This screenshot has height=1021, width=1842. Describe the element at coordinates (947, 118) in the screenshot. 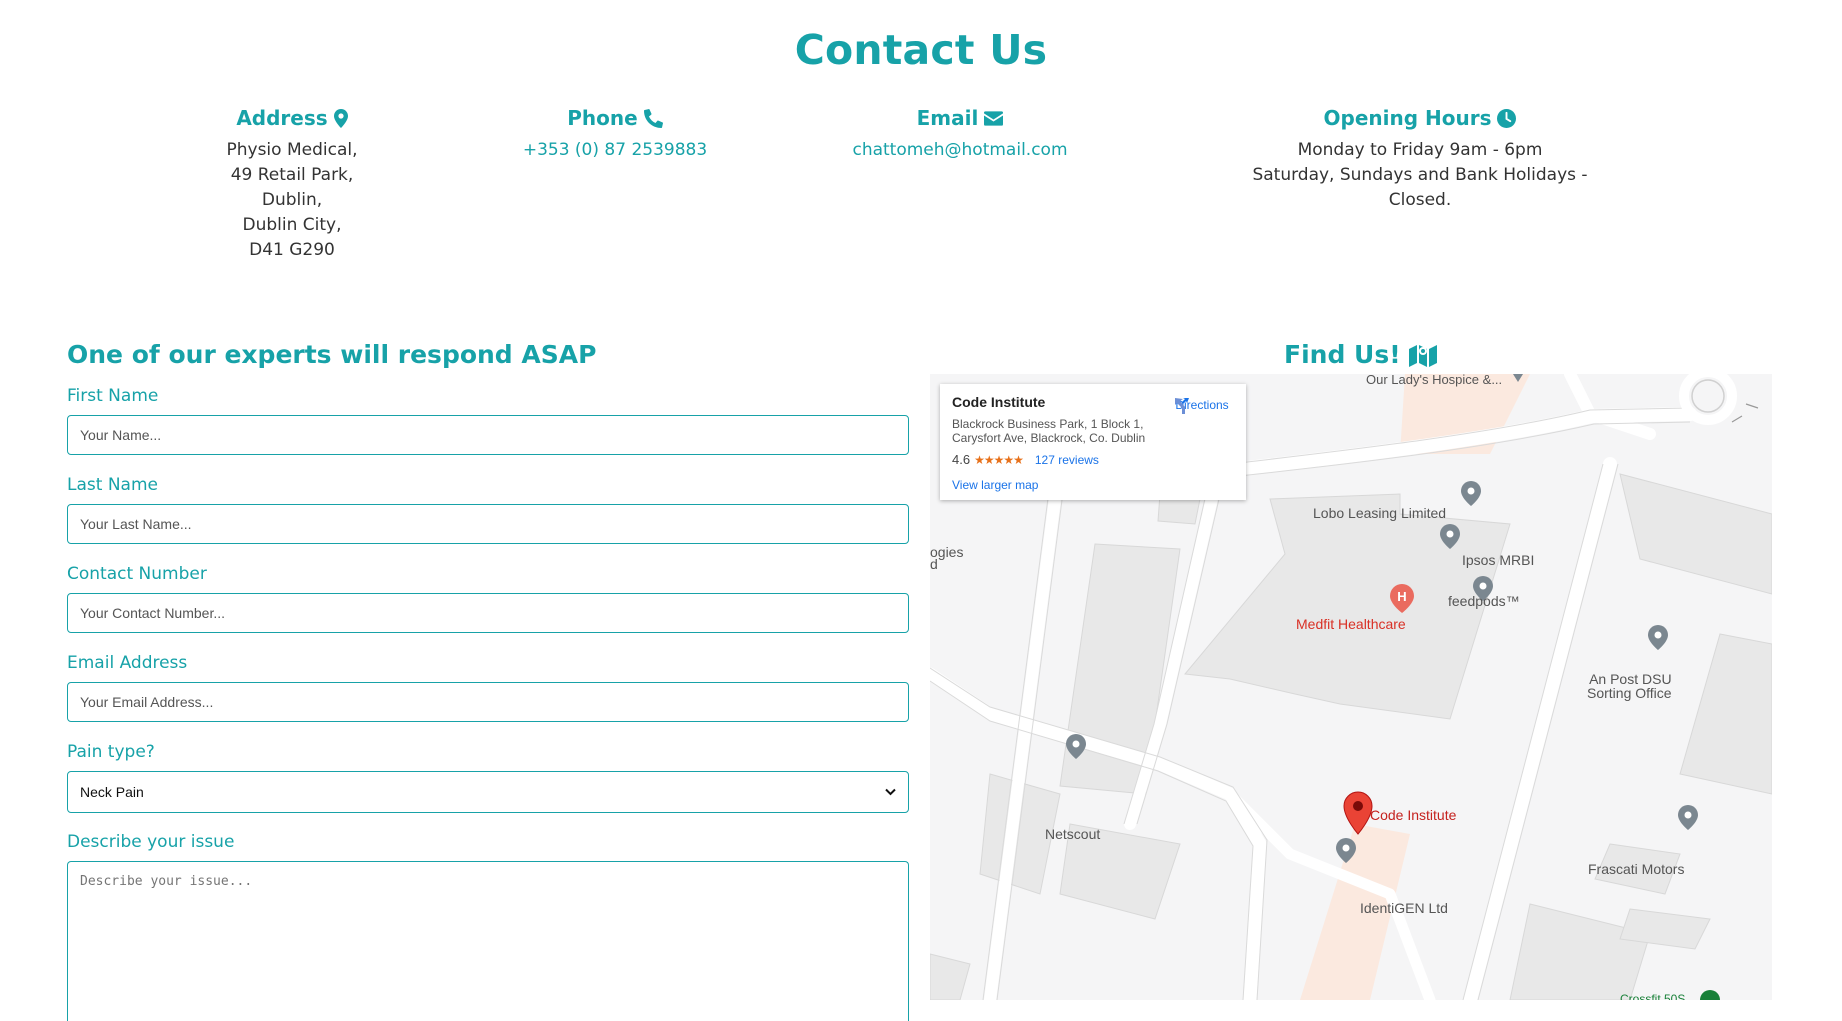

I see `email-heading-label: Email` at that location.